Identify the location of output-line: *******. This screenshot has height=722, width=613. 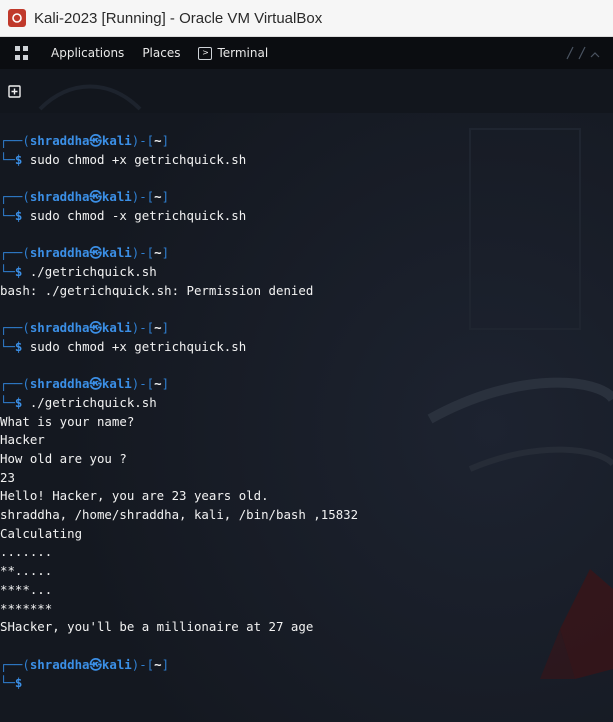
(26, 608).